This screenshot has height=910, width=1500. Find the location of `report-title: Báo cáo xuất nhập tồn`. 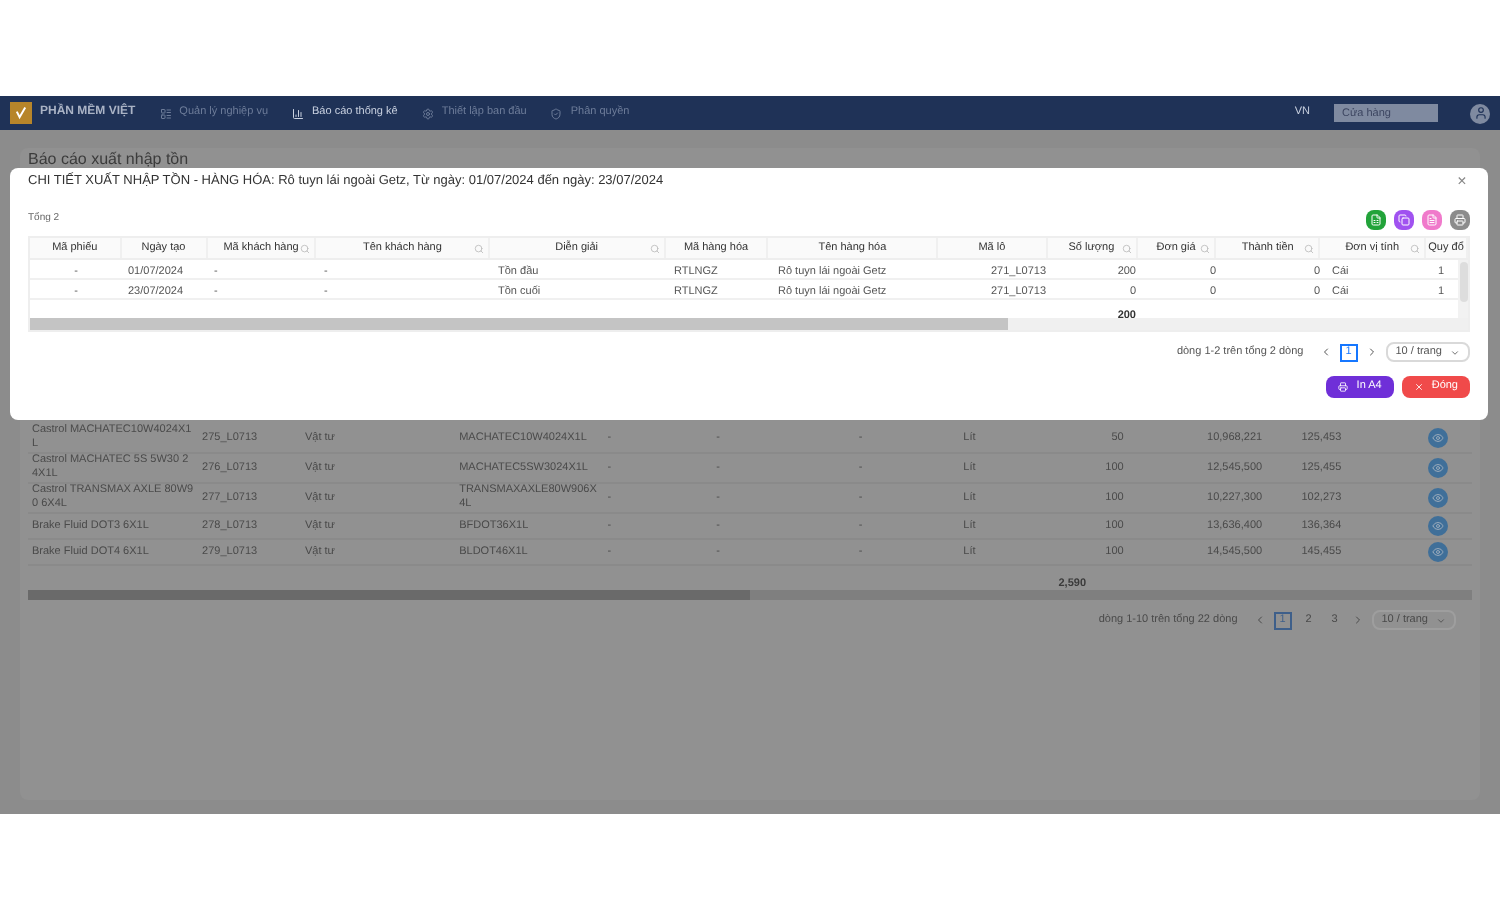

report-title: Báo cáo xuất nhập tồn is located at coordinates (108, 159).